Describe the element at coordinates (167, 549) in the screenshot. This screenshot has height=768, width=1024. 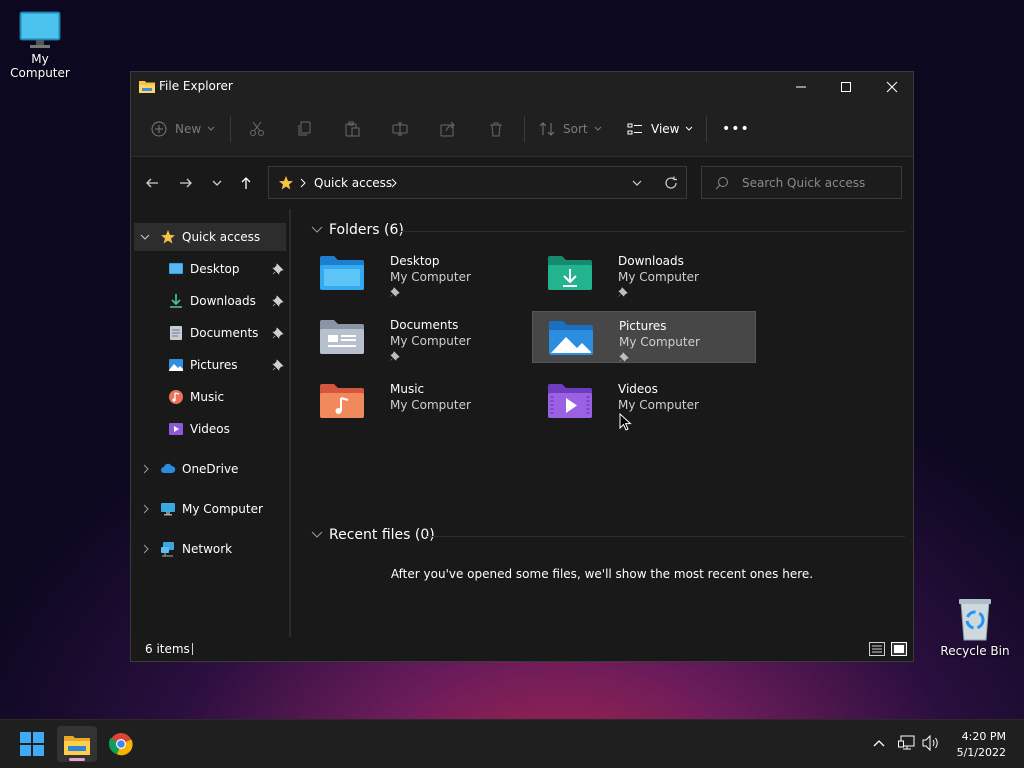
I see `network-icon` at that location.